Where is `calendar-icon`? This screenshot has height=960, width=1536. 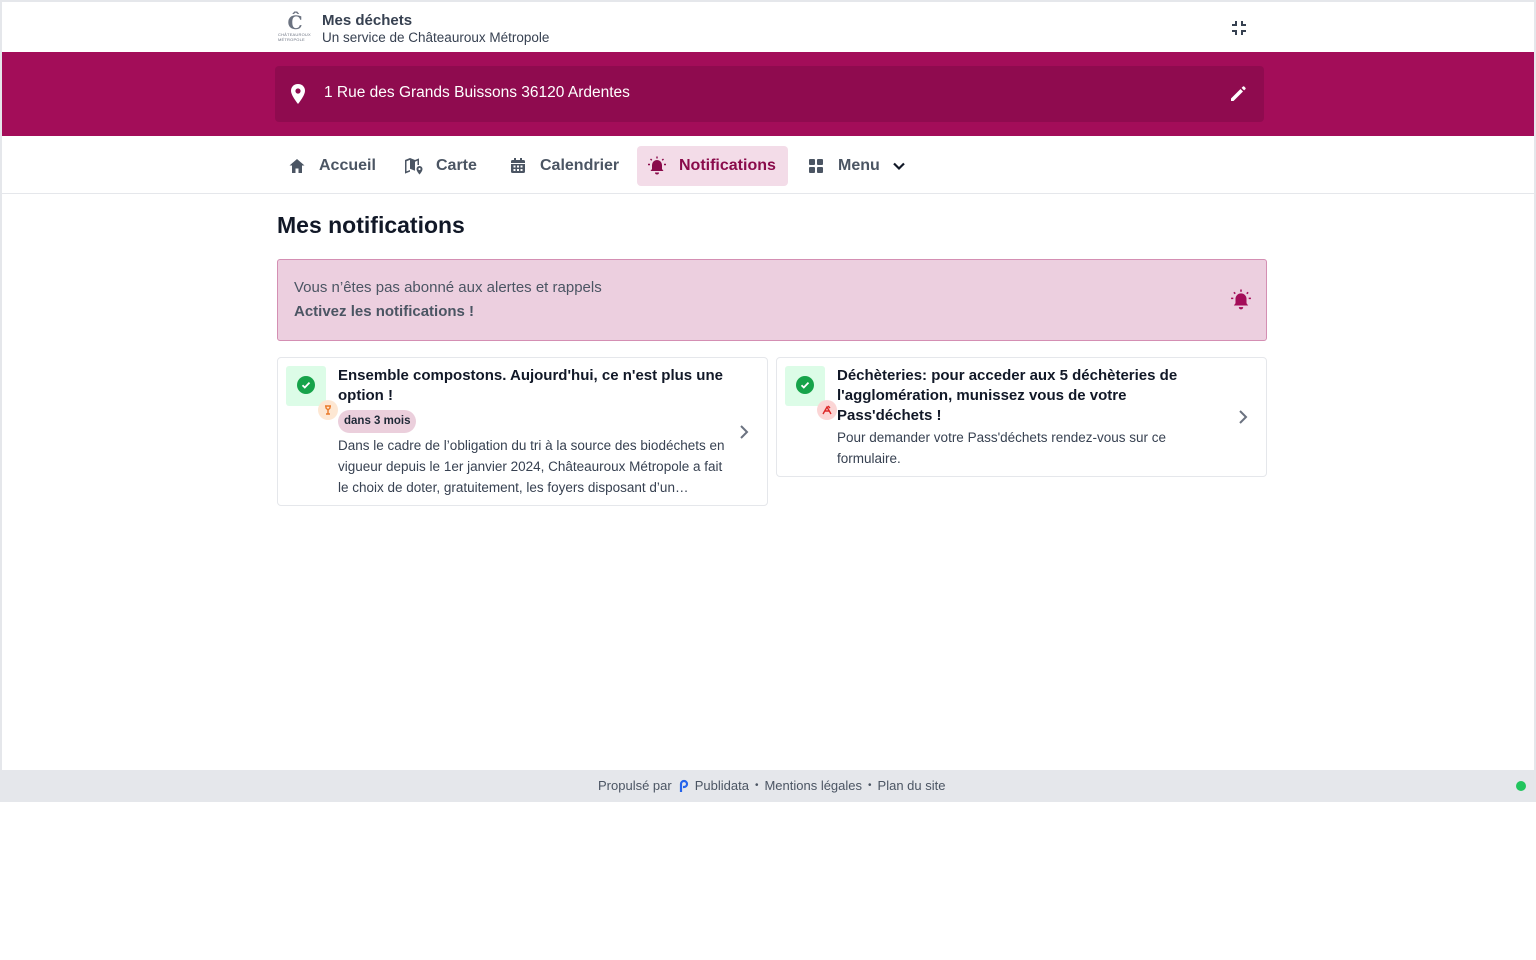 calendar-icon is located at coordinates (518, 166).